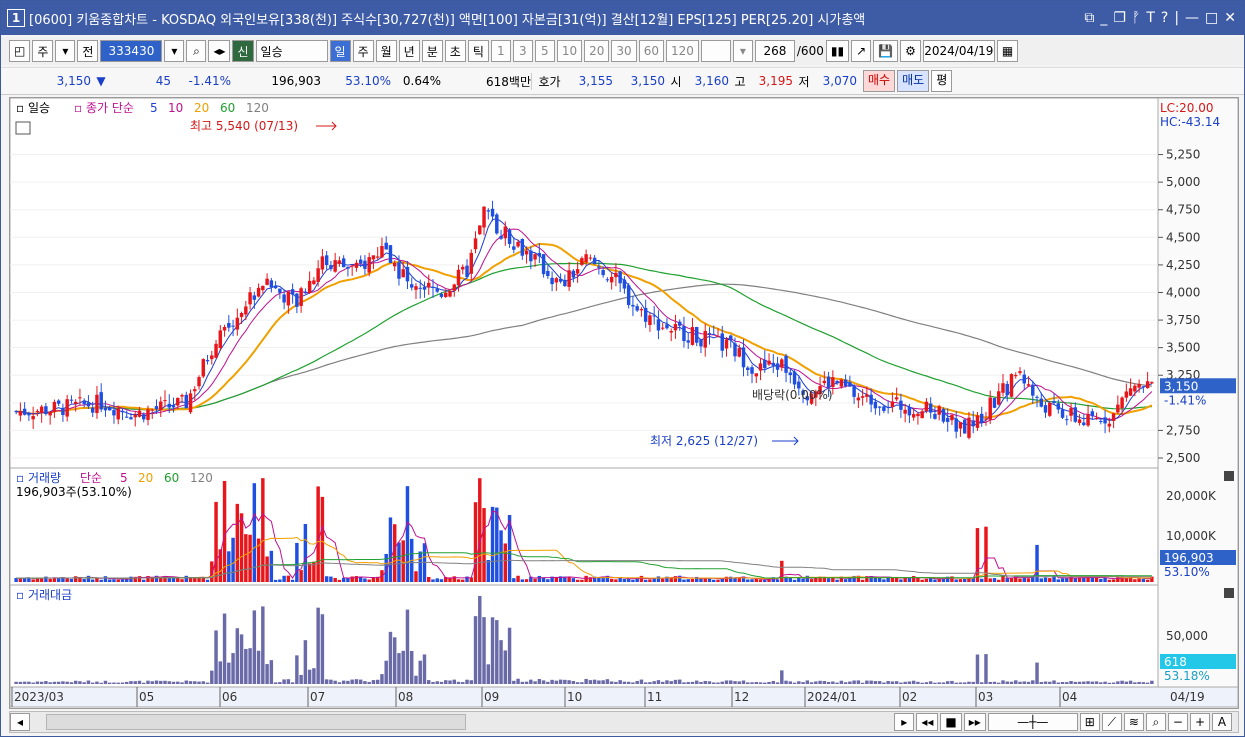 Image resolution: width=1245 pixels, height=737 pixels. Describe the element at coordinates (742, 51) in the screenshot. I see `chevron-down-icon: ▾` at that location.